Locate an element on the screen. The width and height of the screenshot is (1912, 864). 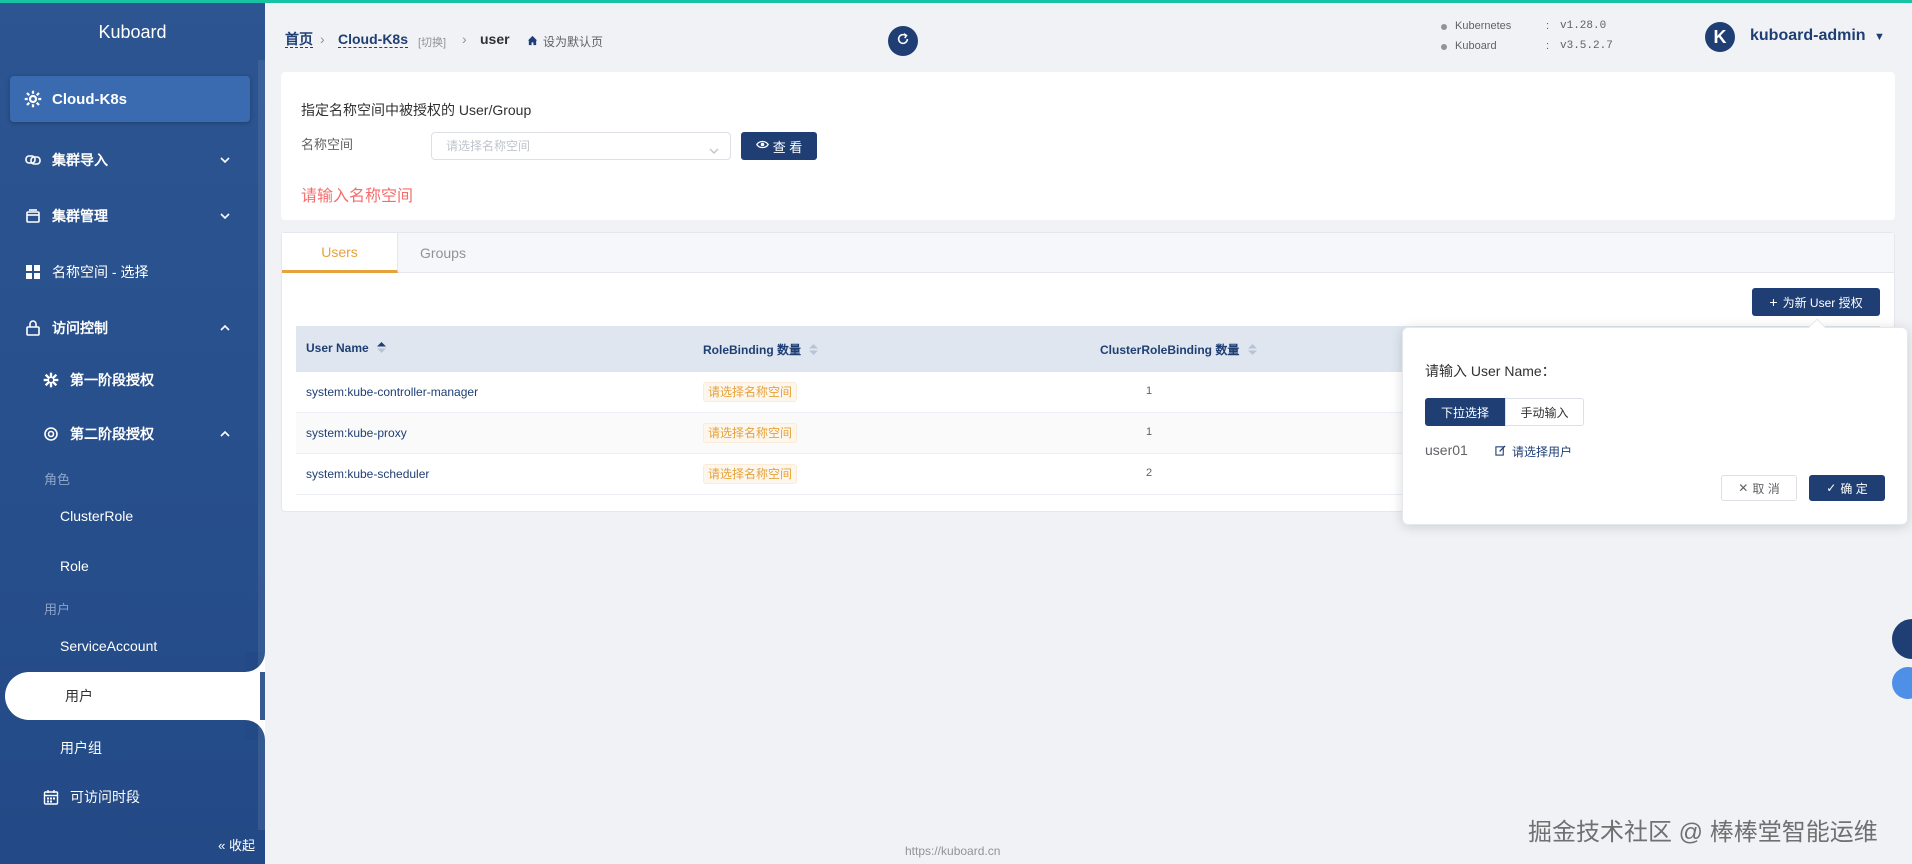
sidebar-item-access-control: 访问控制 is located at coordinates (127, 328).